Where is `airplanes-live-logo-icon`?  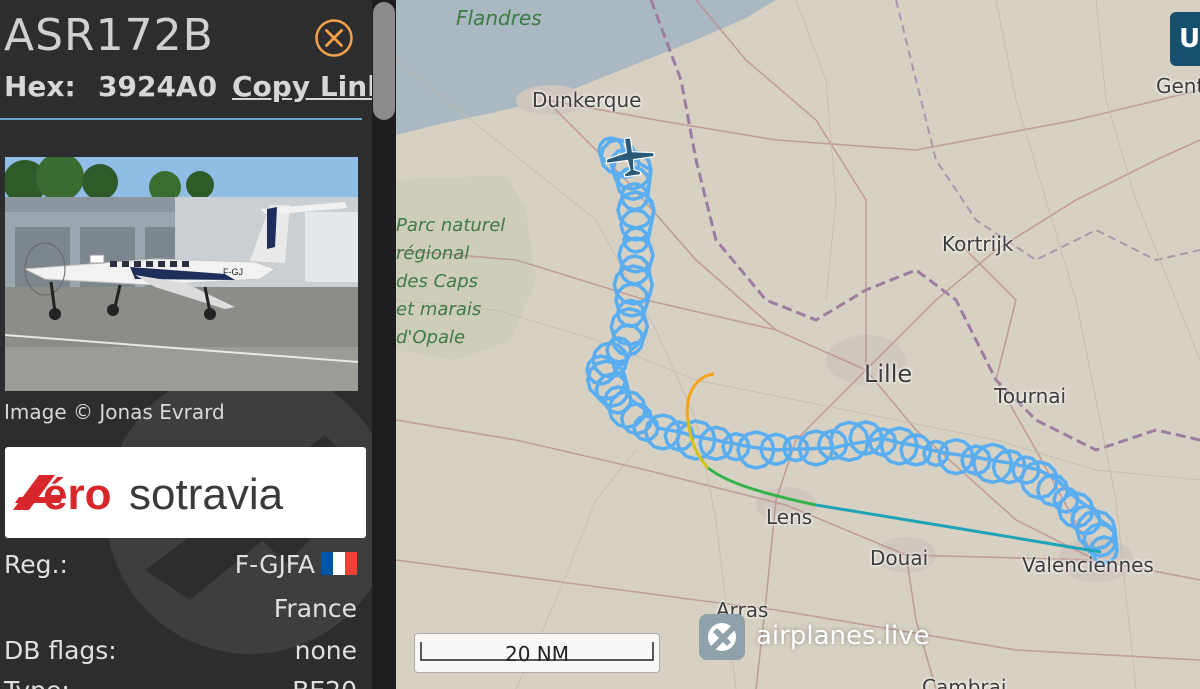
airplanes-live-logo-icon is located at coordinates (722, 637).